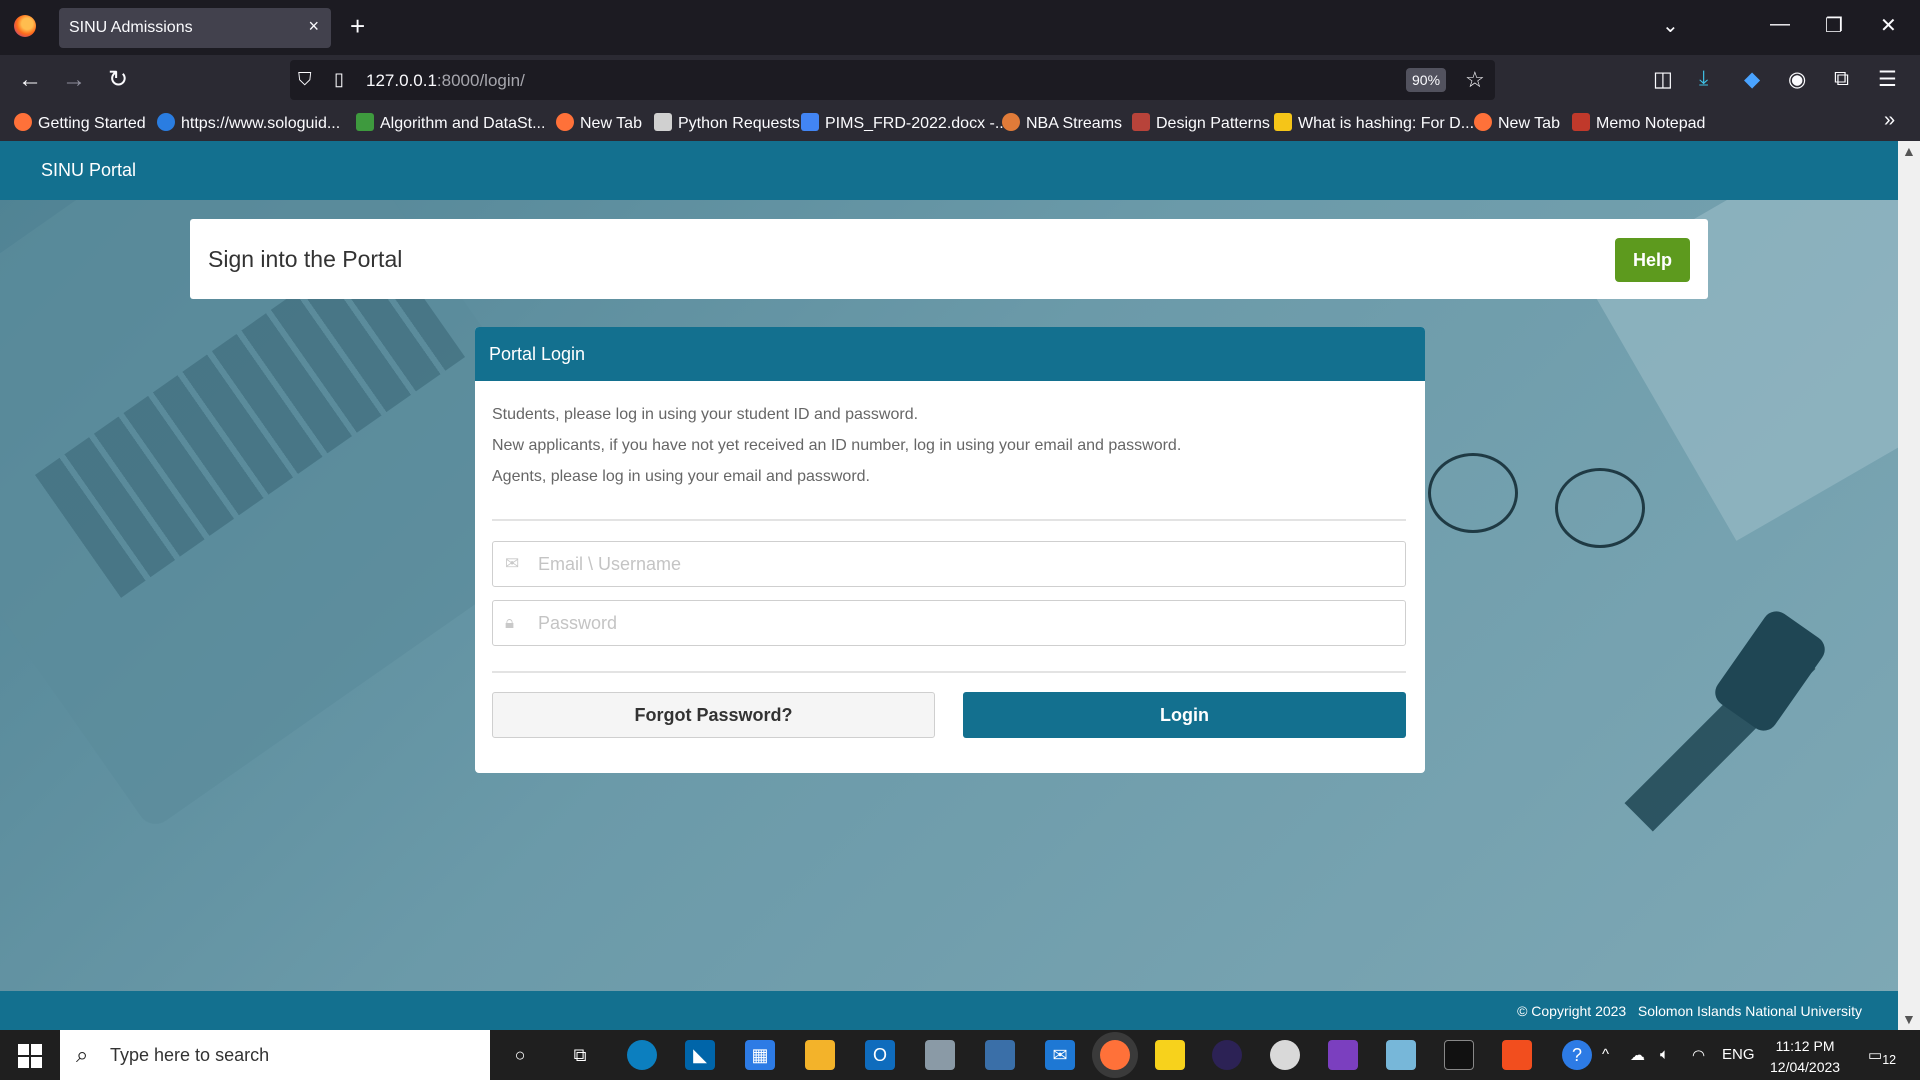 This screenshot has width=1920, height=1080. Describe the element at coordinates (1475, 80) in the screenshot. I see `bookmark-star-icon: ☆` at that location.